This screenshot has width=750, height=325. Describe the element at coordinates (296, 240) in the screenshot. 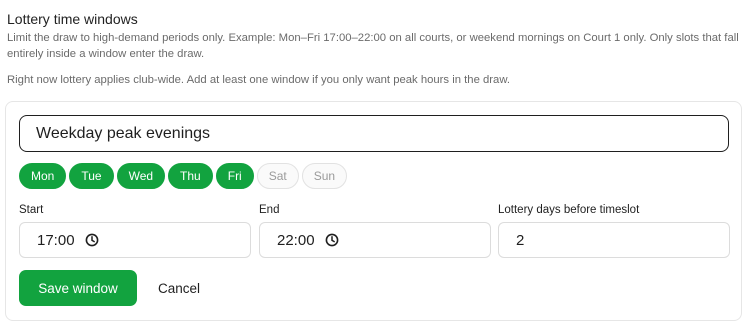

I see `end-time-value: 22:00` at that location.